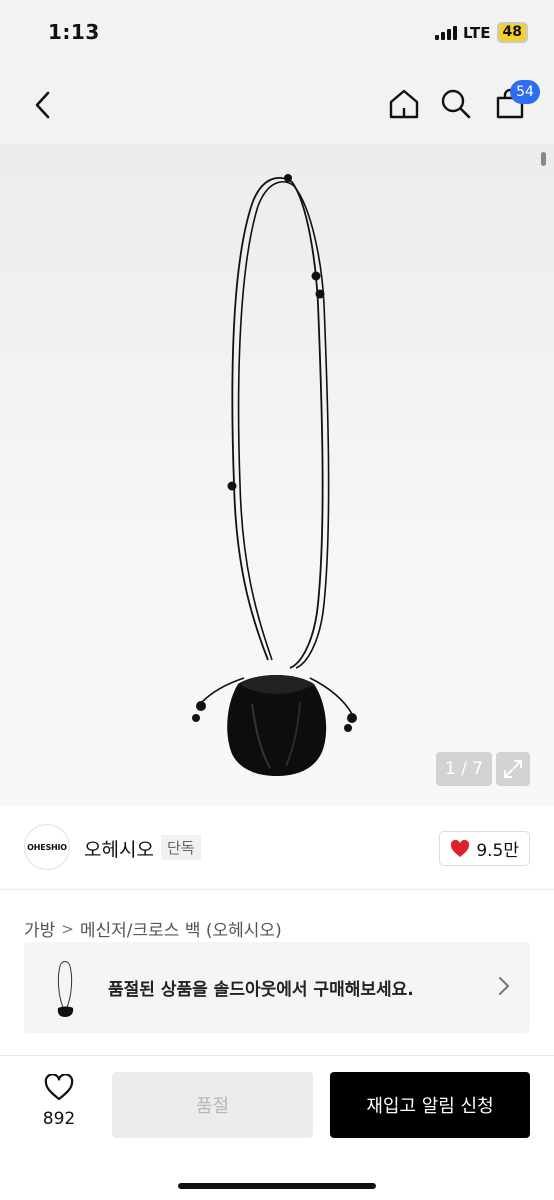  I want to click on bottom-action-bar: 892 품절 재입고 알림 신청, so click(277, 1127).